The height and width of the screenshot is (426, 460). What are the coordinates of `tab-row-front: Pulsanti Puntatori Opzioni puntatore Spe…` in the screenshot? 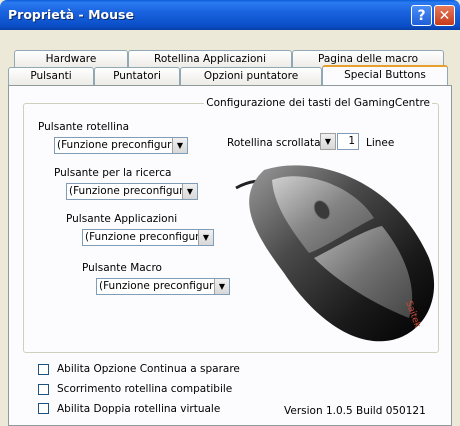 It's located at (230, 75).